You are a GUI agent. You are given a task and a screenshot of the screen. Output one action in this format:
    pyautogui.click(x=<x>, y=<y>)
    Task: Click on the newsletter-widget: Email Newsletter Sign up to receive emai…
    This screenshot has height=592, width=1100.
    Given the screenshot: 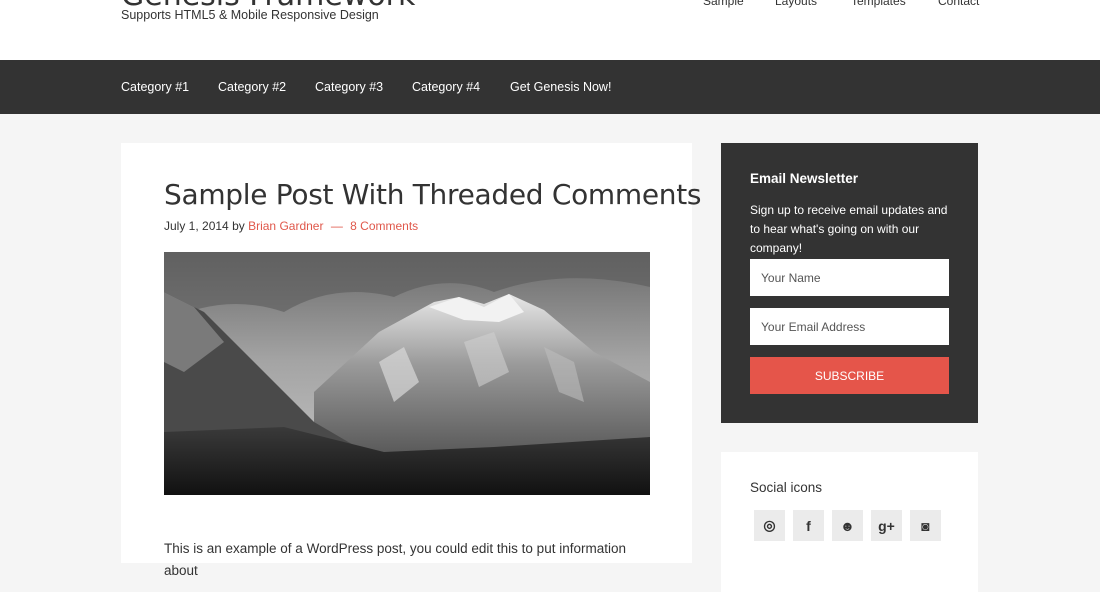 What is the action you would take?
    pyautogui.click(x=849, y=283)
    